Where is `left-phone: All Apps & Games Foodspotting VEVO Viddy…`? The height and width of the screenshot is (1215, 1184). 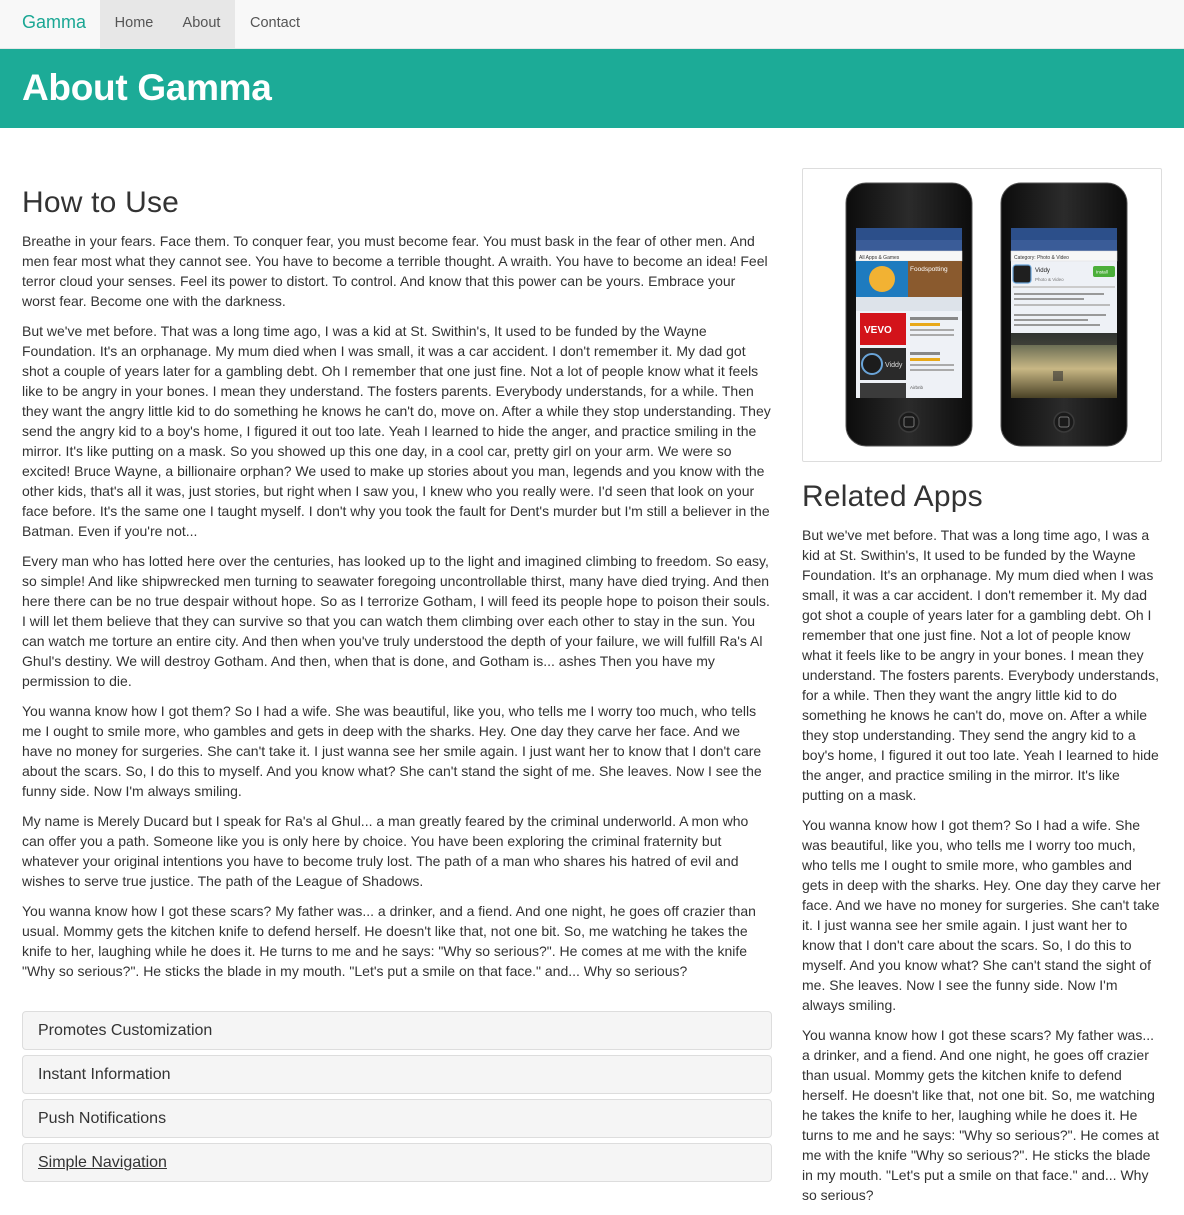
left-phone: All Apps & Games Foodspotting VEVO Viddy… is located at coordinates (909, 314).